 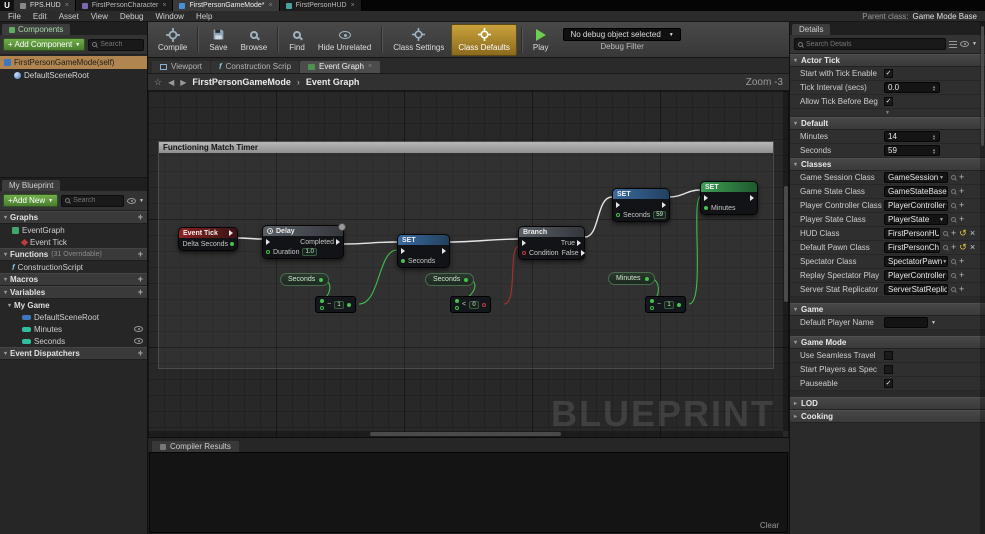 I want to click on find-button: Find, so click(x=297, y=40).